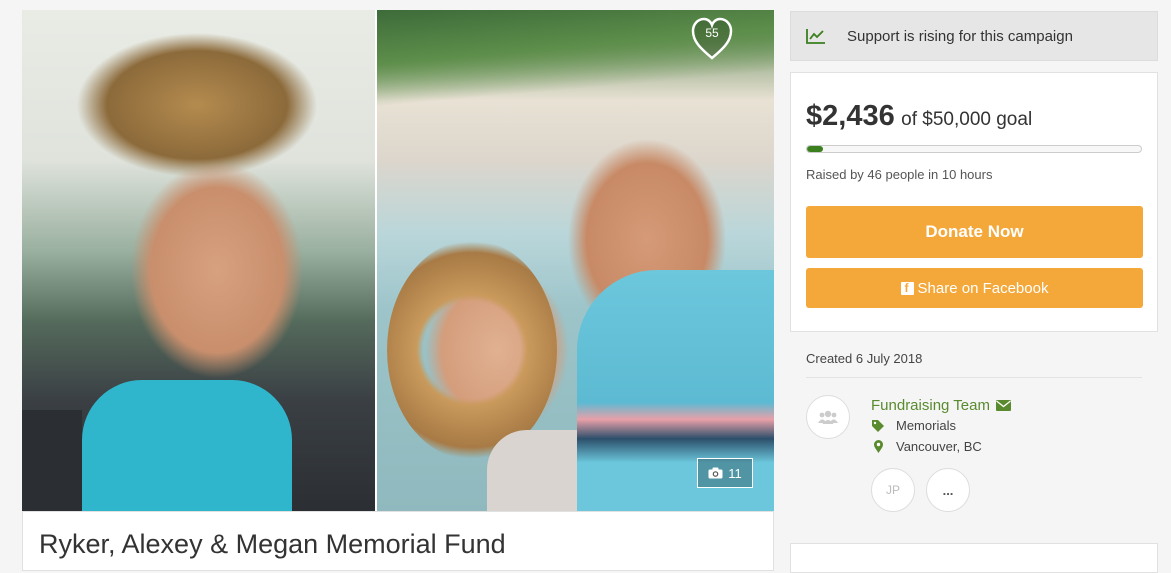 The image size is (1171, 573). Describe the element at coordinates (899, 174) in the screenshot. I see `raised-by-text: Raised by 46 people in 10 hours` at that location.